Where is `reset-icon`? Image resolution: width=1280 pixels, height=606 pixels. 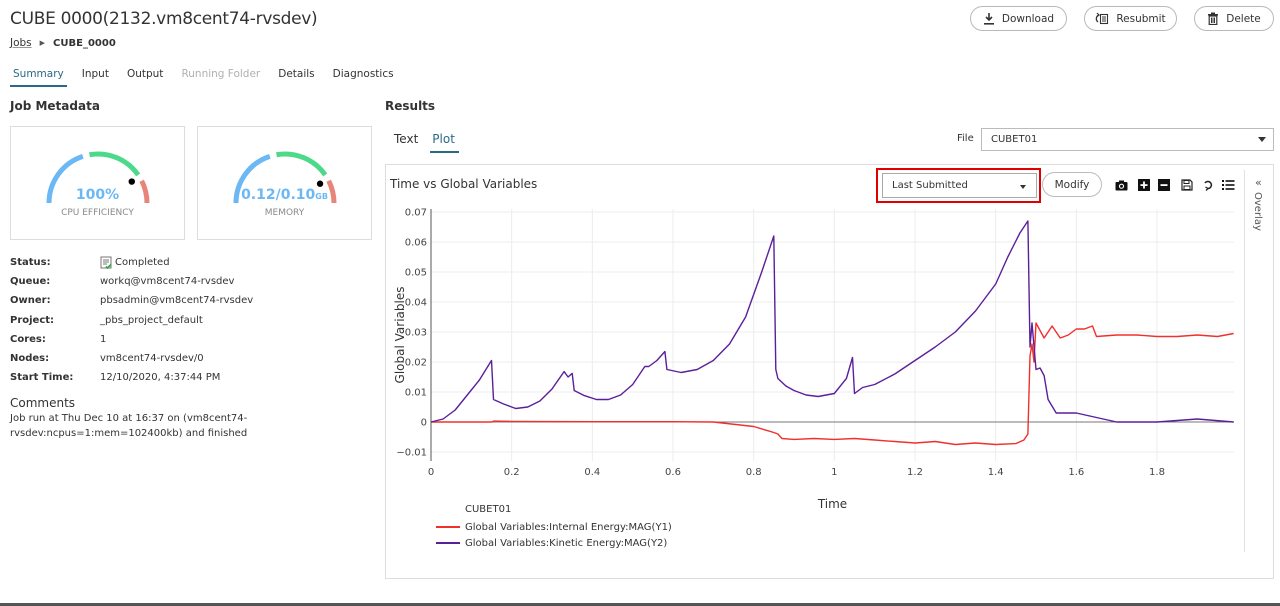
reset-icon is located at coordinates (1208, 185).